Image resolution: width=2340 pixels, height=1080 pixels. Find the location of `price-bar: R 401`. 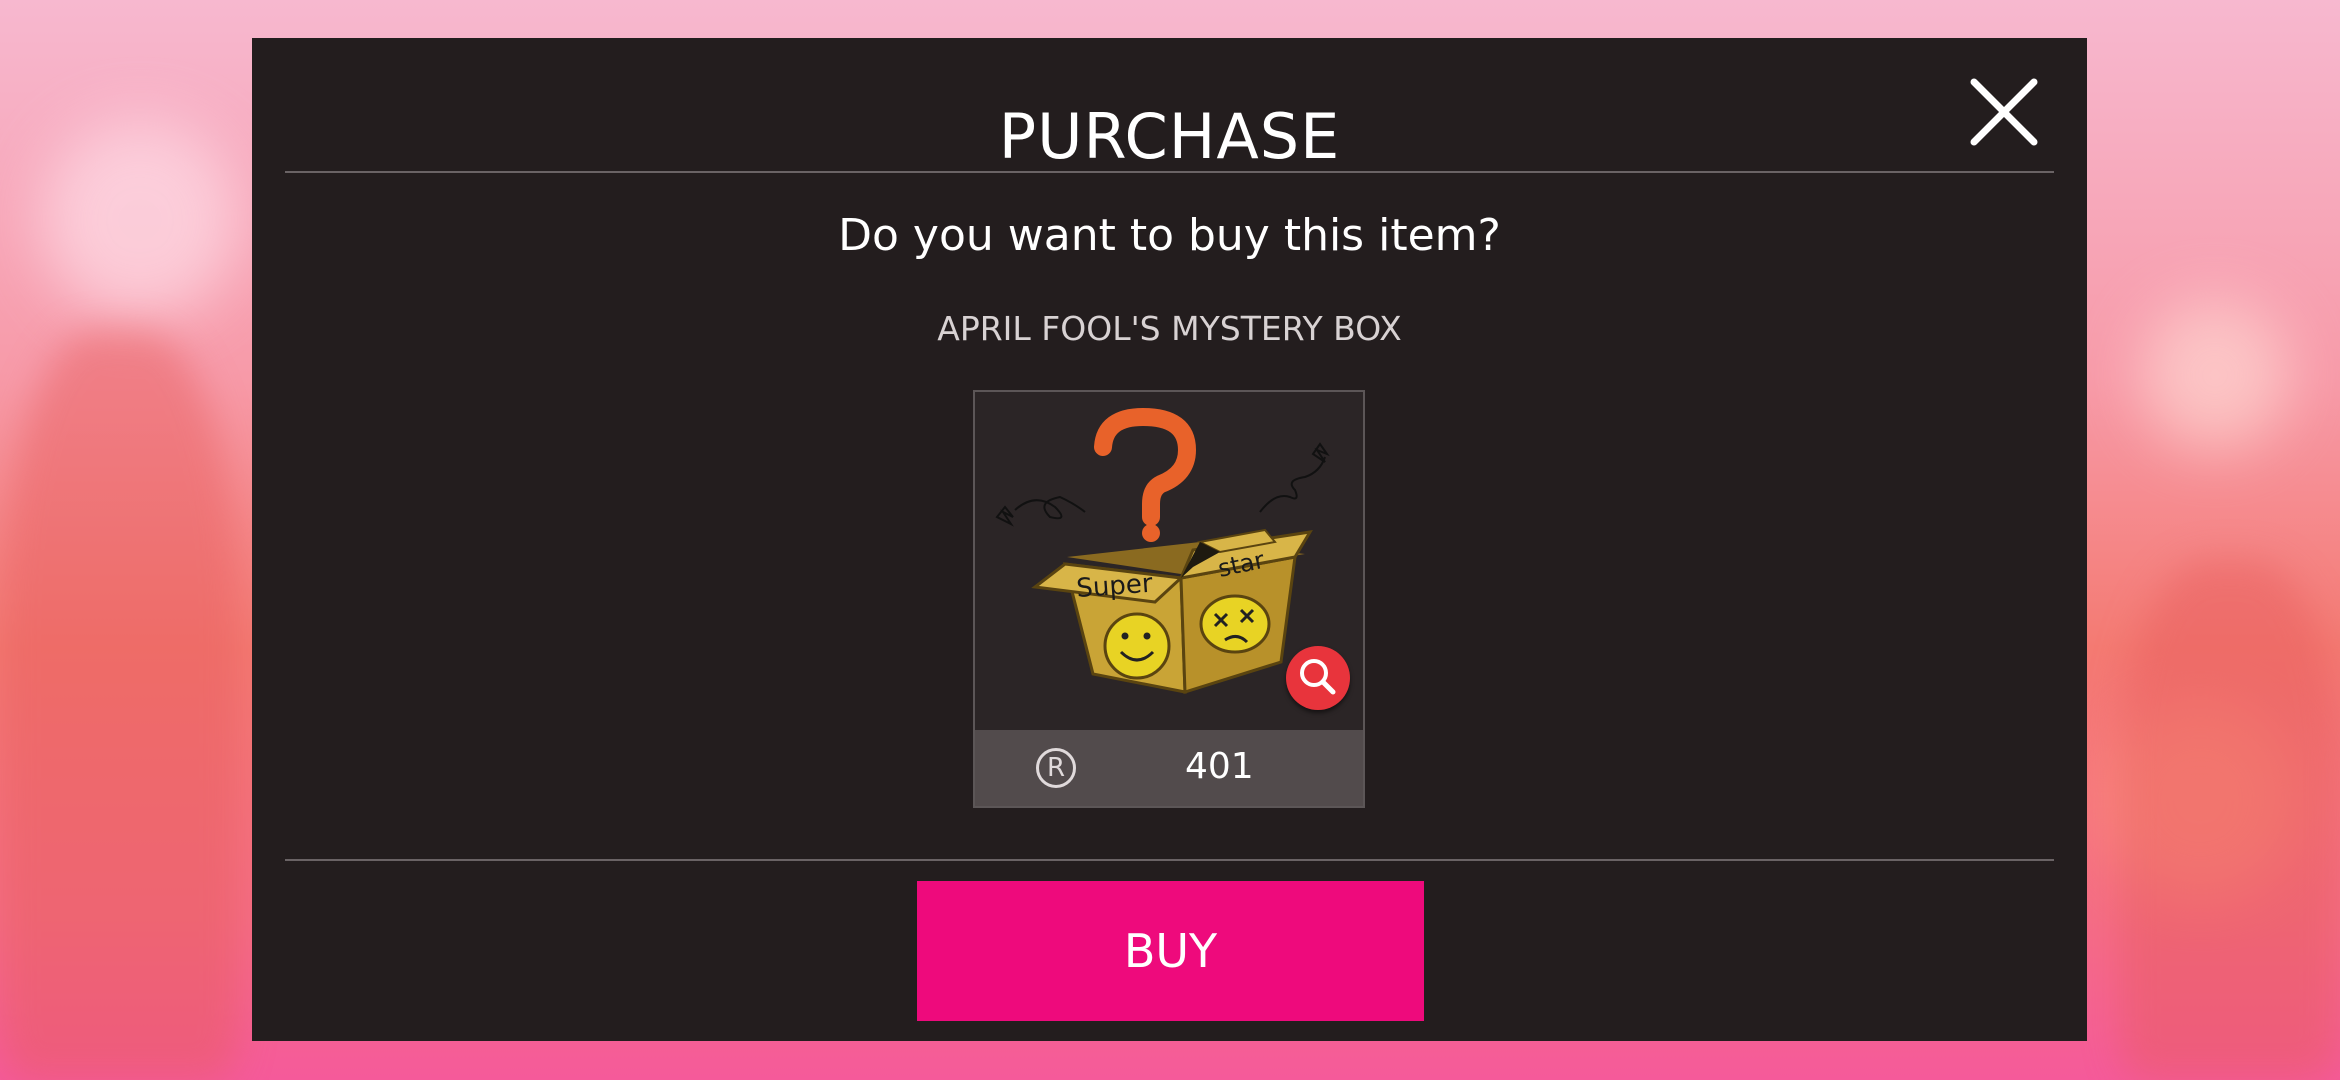

price-bar: R 401 is located at coordinates (1169, 768).